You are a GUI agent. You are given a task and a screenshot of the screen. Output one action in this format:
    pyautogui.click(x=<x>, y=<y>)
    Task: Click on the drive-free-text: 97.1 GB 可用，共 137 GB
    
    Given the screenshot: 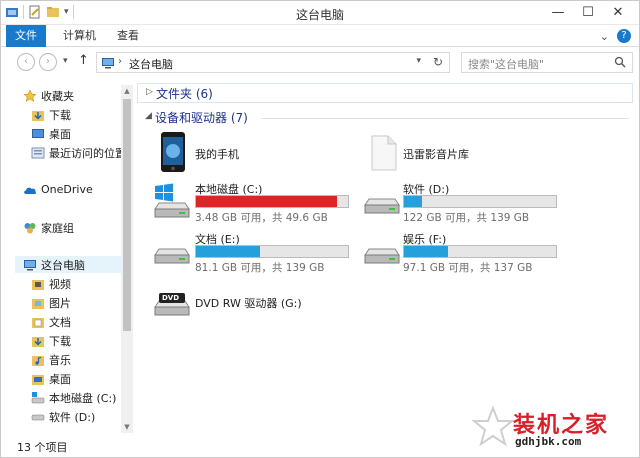 What is the action you would take?
    pyautogui.click(x=468, y=268)
    